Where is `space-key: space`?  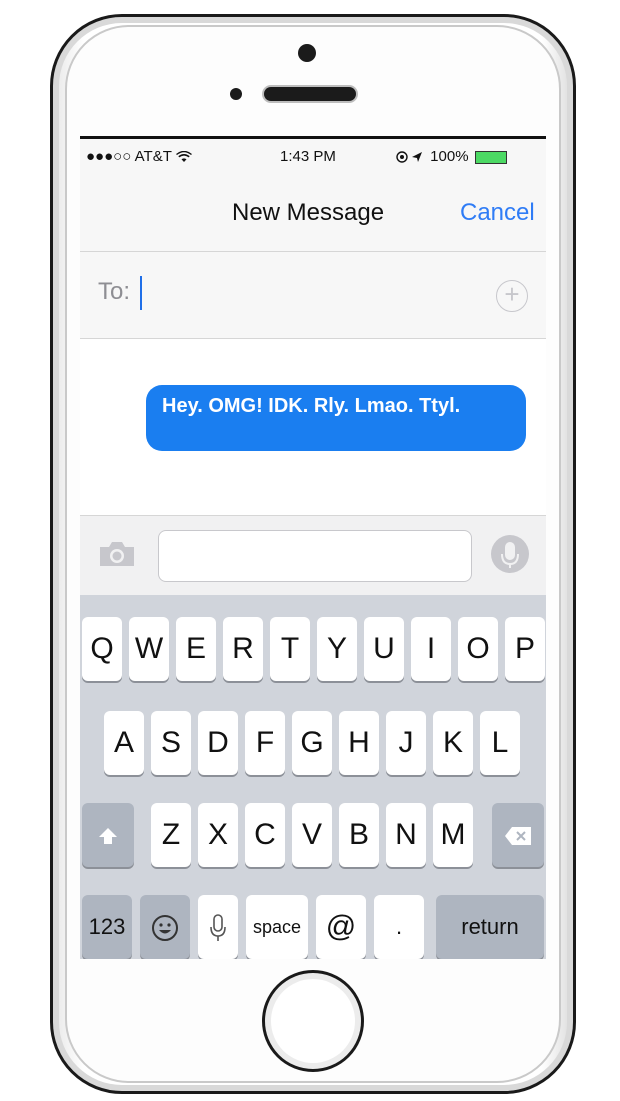
space-key: space is located at coordinates (277, 927).